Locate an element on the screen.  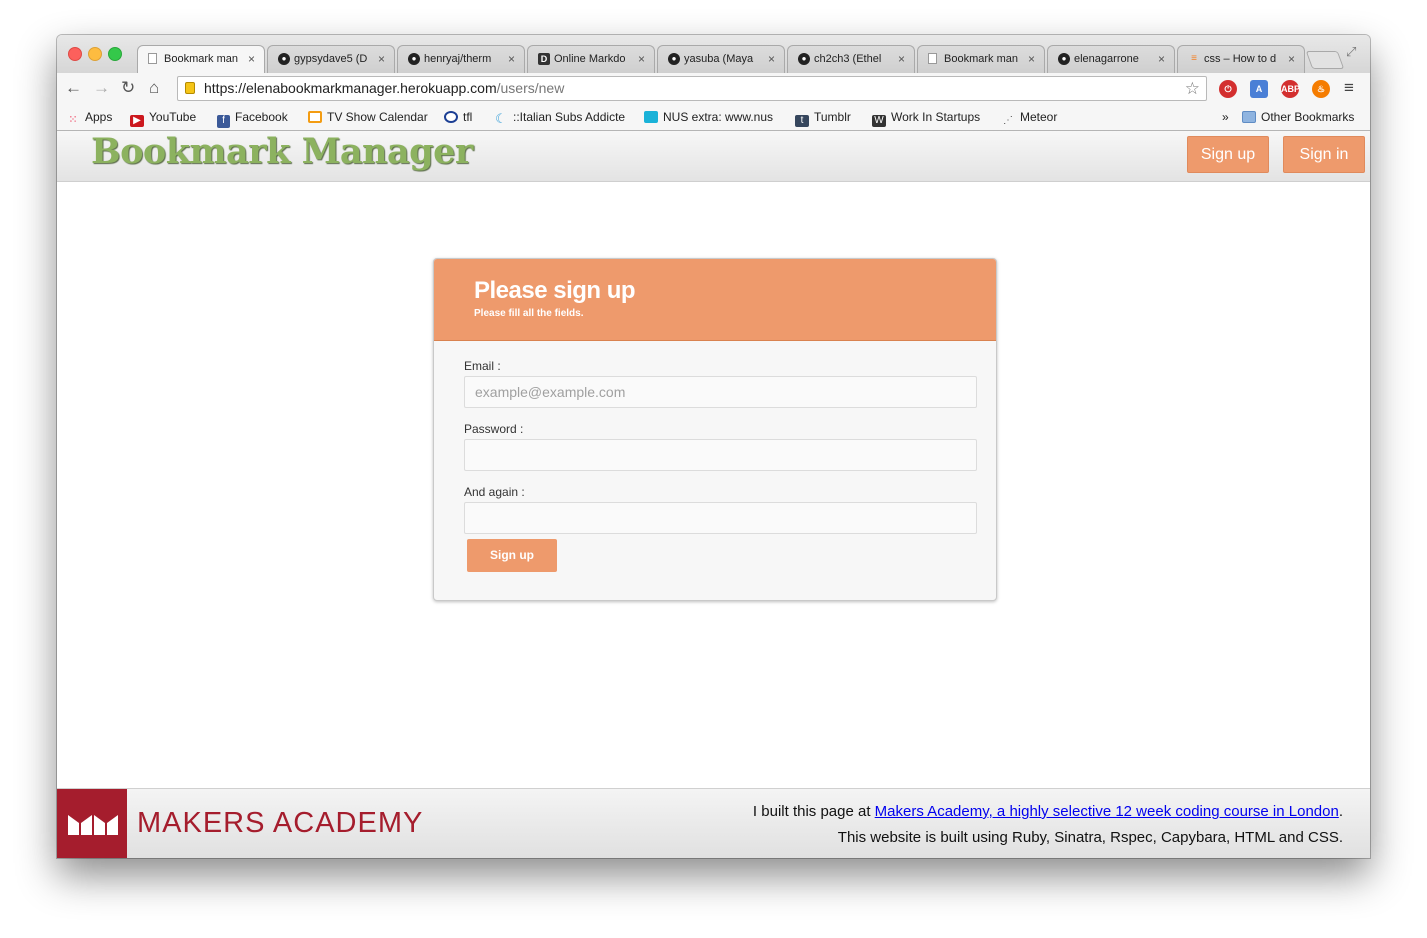
bookmark-work-in-startups: W Work In Startups is located at coordinates (926, 118).